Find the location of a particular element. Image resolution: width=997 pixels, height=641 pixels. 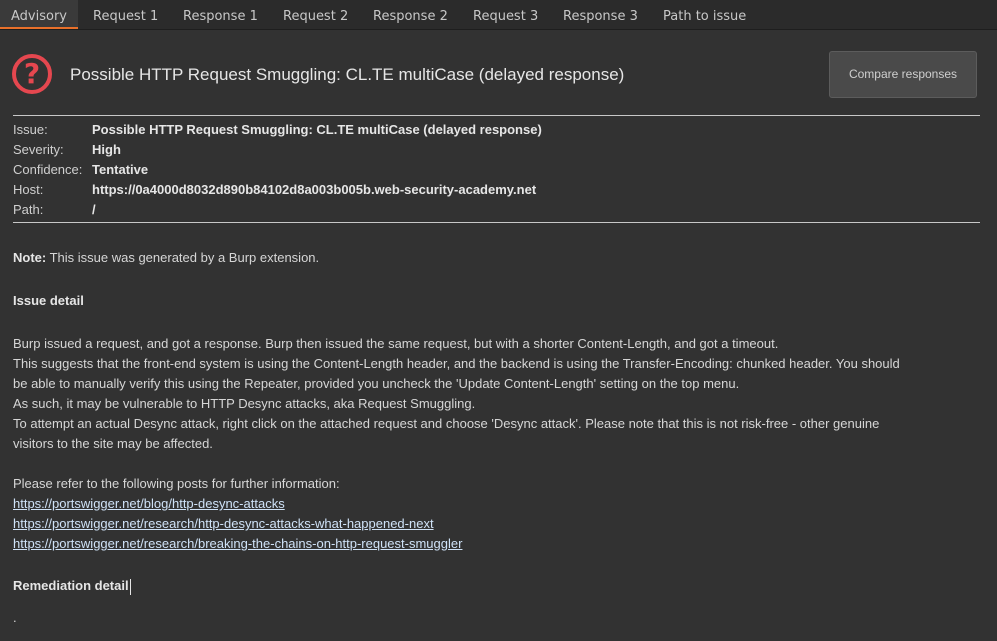

detail-line: visitors to the site may be affected. is located at coordinates (113, 443).